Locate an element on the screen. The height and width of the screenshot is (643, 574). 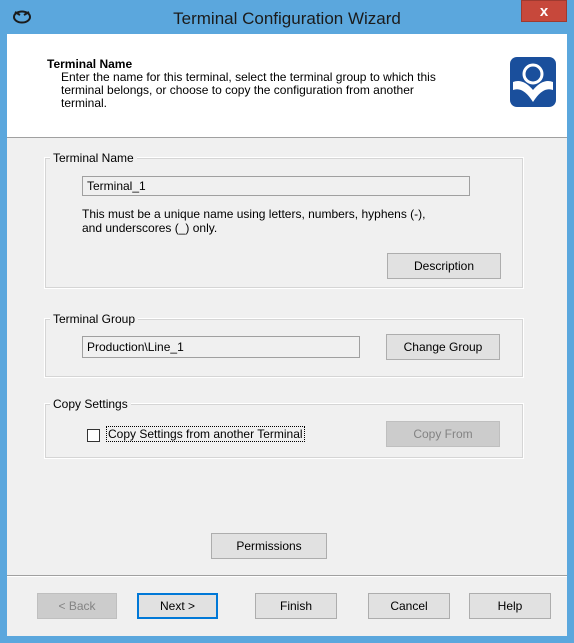
terminal-name-legend: Terminal Name is located at coordinates (93, 158).